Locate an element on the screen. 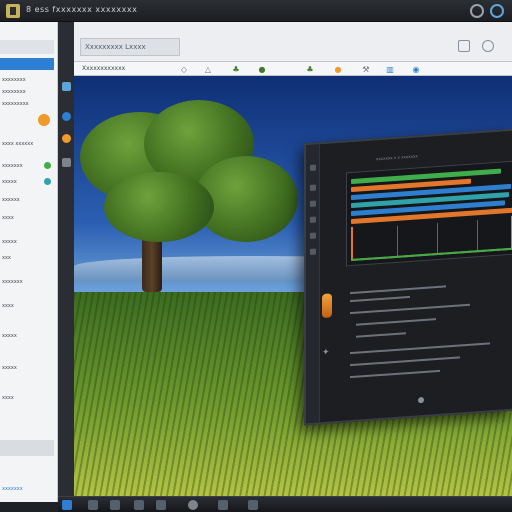  refresh-icon is located at coordinates (488, 46).